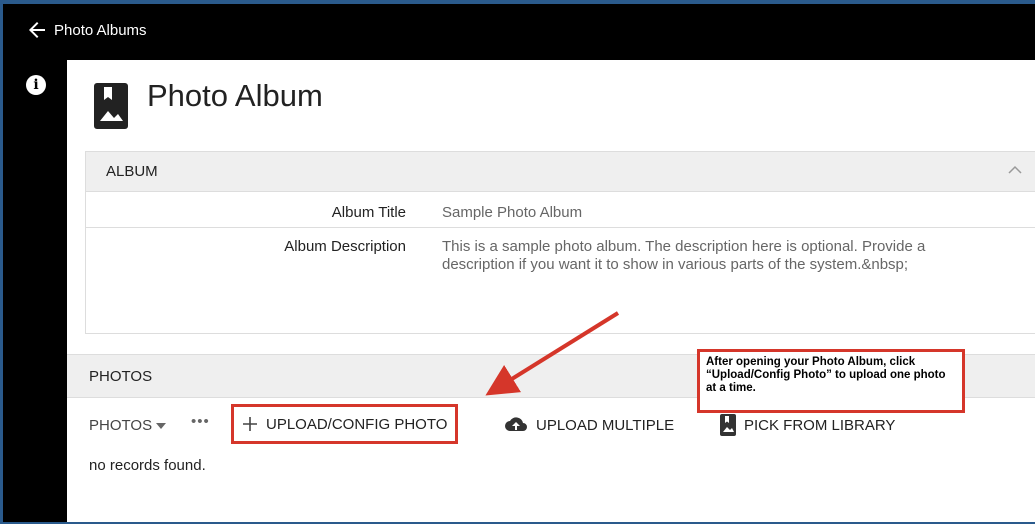 This screenshot has height=524, width=1035. I want to click on album-title-row: Album Title Sample Photo Album, so click(560, 210).